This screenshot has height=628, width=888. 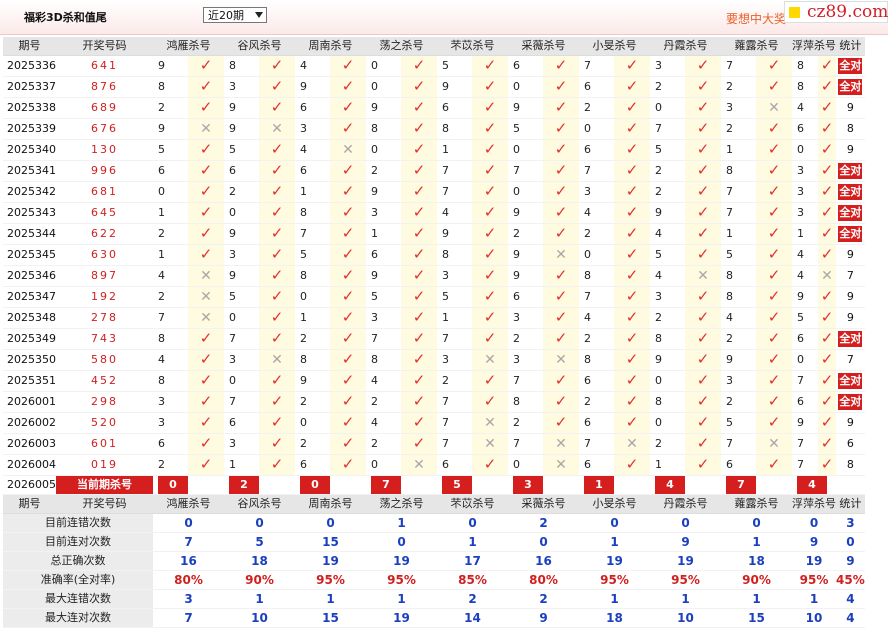 I want to click on table-row: 2026003 601 6 ✓ 3 ✓ 2 ✓ 2 ✓ 7 ✕ 7 ✕ 7 ✕ 2 ✓ 7 ✕ 7 ✓ 6, so click(x=434, y=444).